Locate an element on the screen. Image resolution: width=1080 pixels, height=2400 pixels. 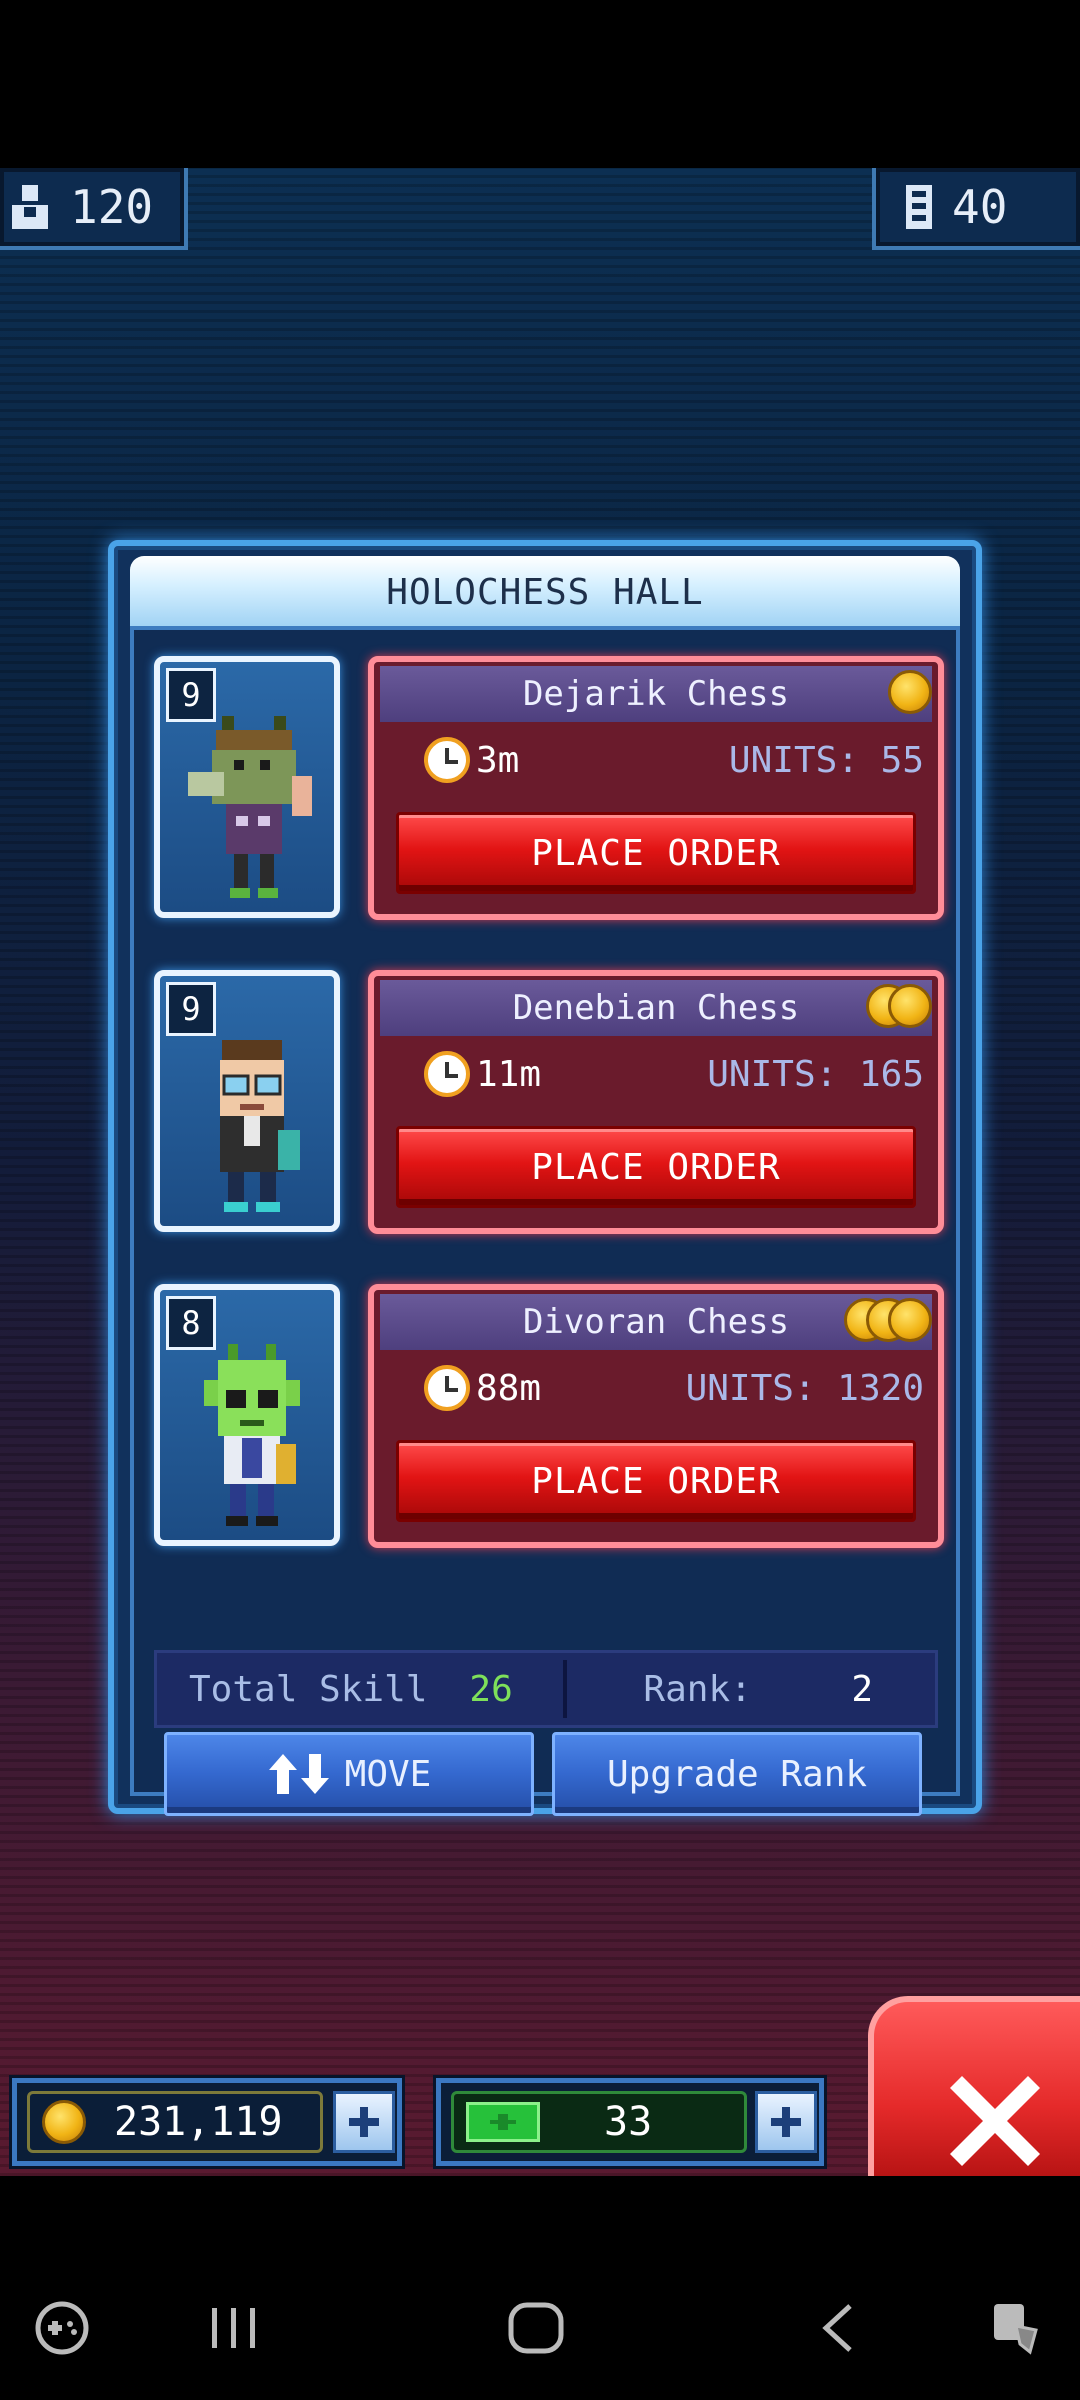
upgrade-rank-button: Upgrade Rank is located at coordinates (737, 1774).